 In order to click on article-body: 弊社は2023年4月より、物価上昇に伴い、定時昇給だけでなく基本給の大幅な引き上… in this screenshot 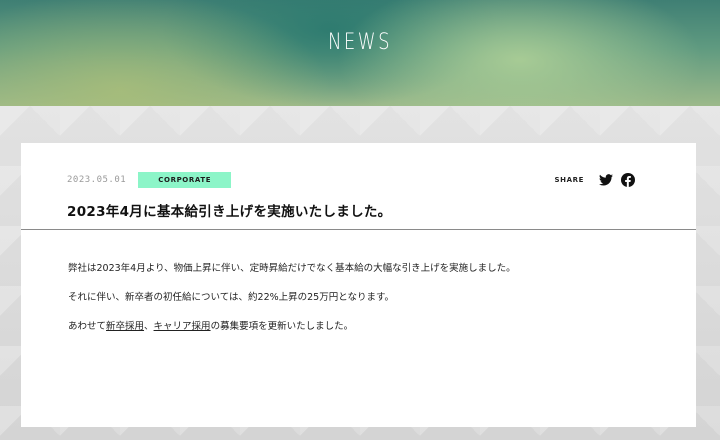, I will do `click(292, 305)`.